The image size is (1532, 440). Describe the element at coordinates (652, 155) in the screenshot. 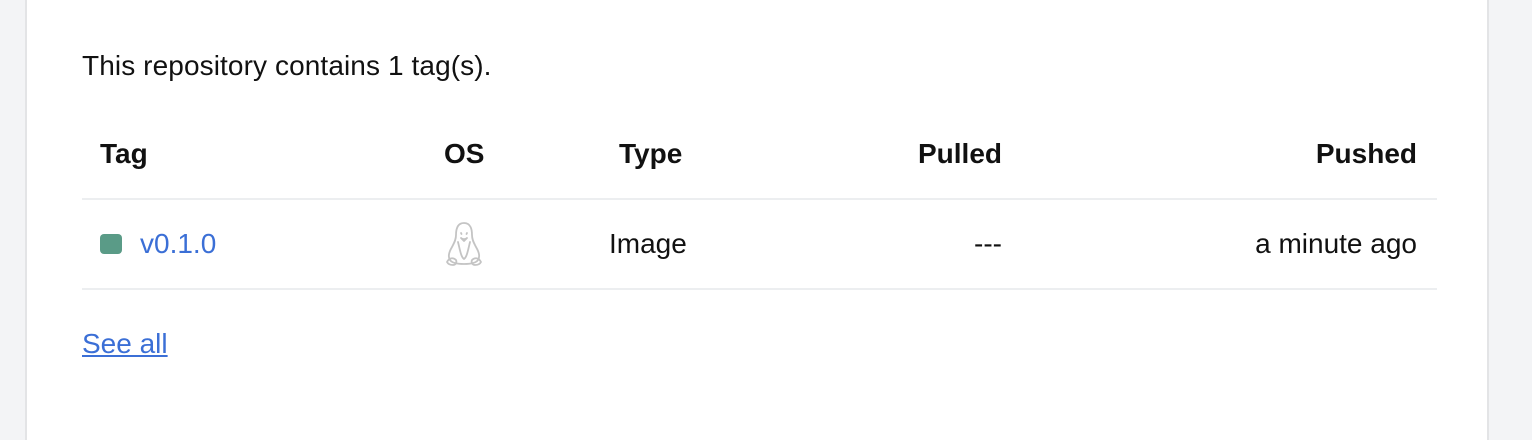

I see `column-header-type: Type` at that location.